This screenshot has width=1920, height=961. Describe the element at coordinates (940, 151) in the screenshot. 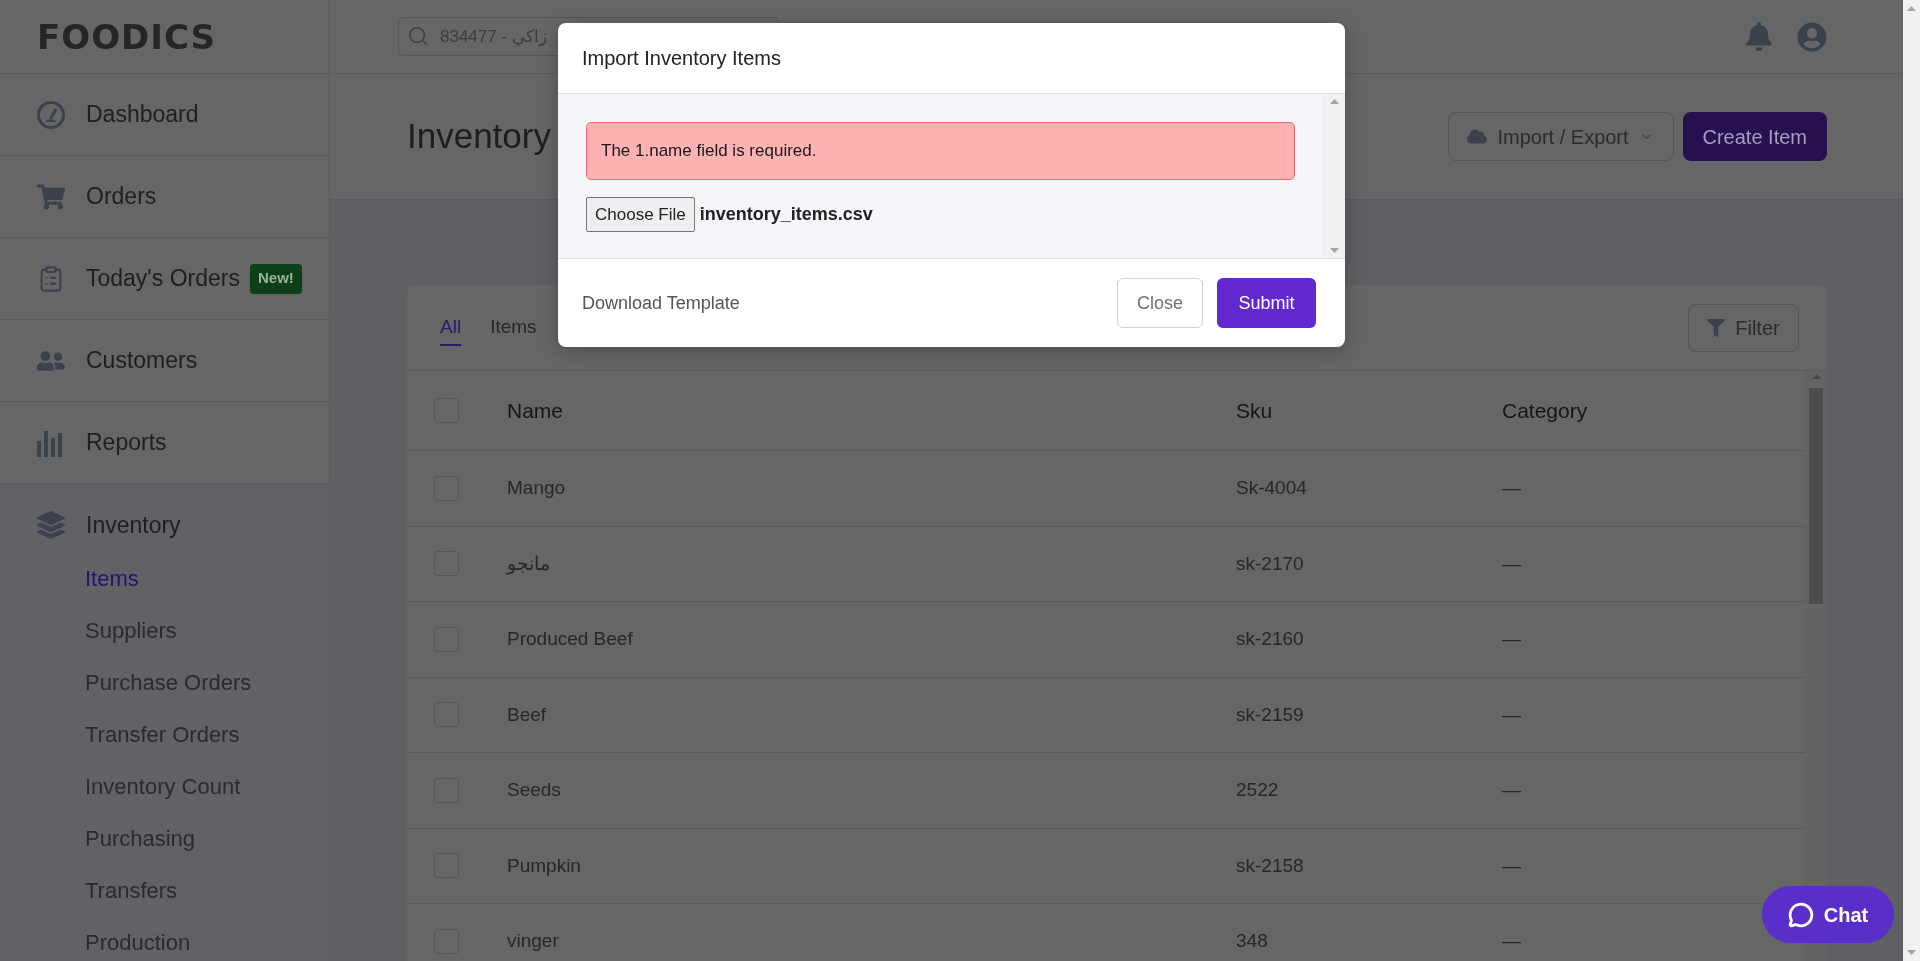

I see `error-alert: The 1.name field is required.` at that location.